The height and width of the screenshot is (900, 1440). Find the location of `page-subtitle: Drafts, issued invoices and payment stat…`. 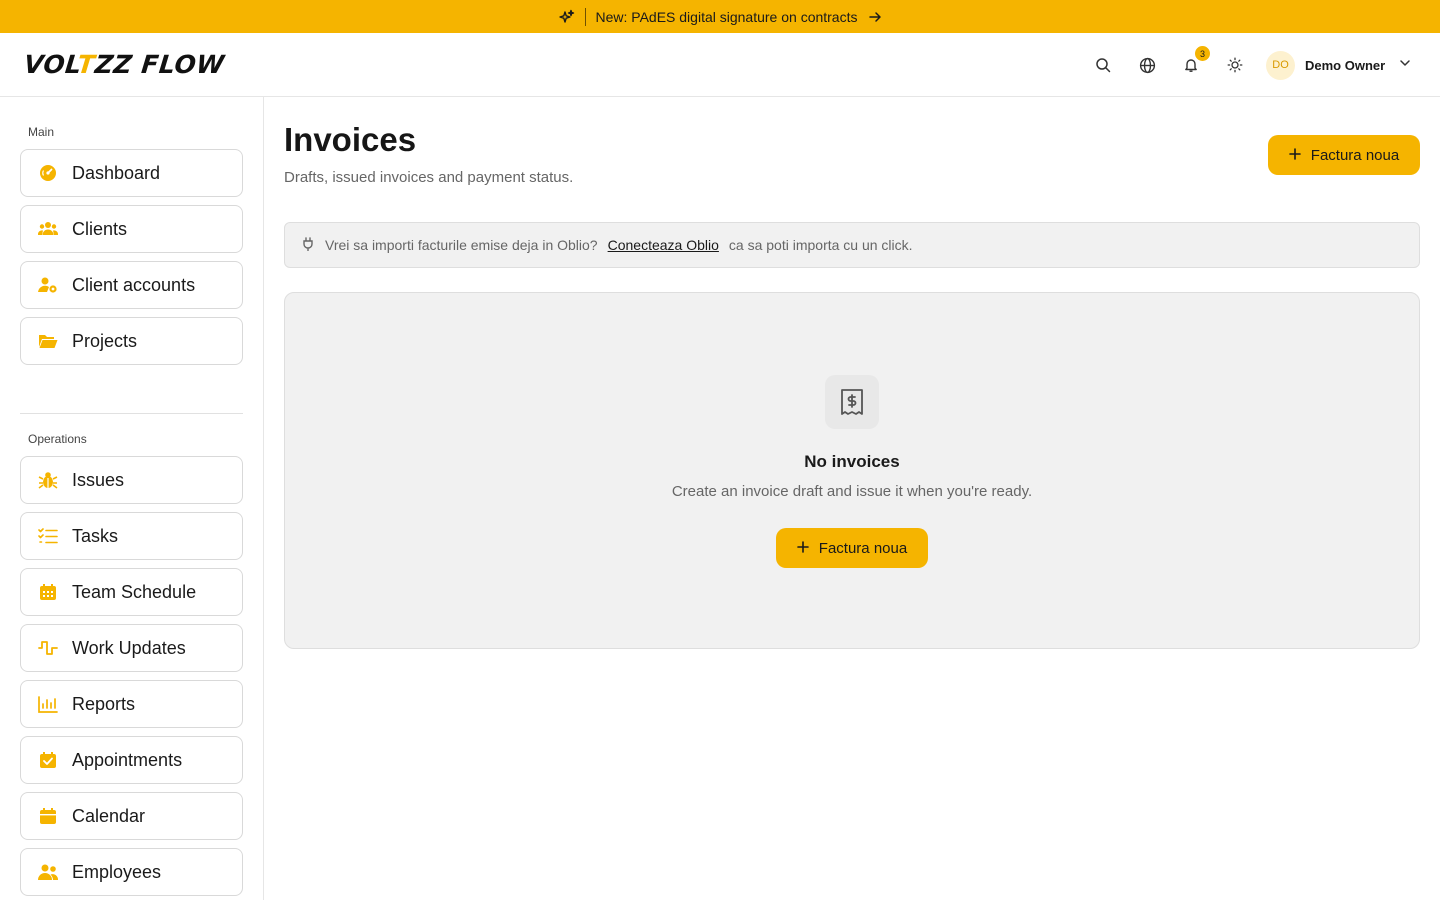

page-subtitle: Drafts, issued invoices and payment stat… is located at coordinates (429, 177).